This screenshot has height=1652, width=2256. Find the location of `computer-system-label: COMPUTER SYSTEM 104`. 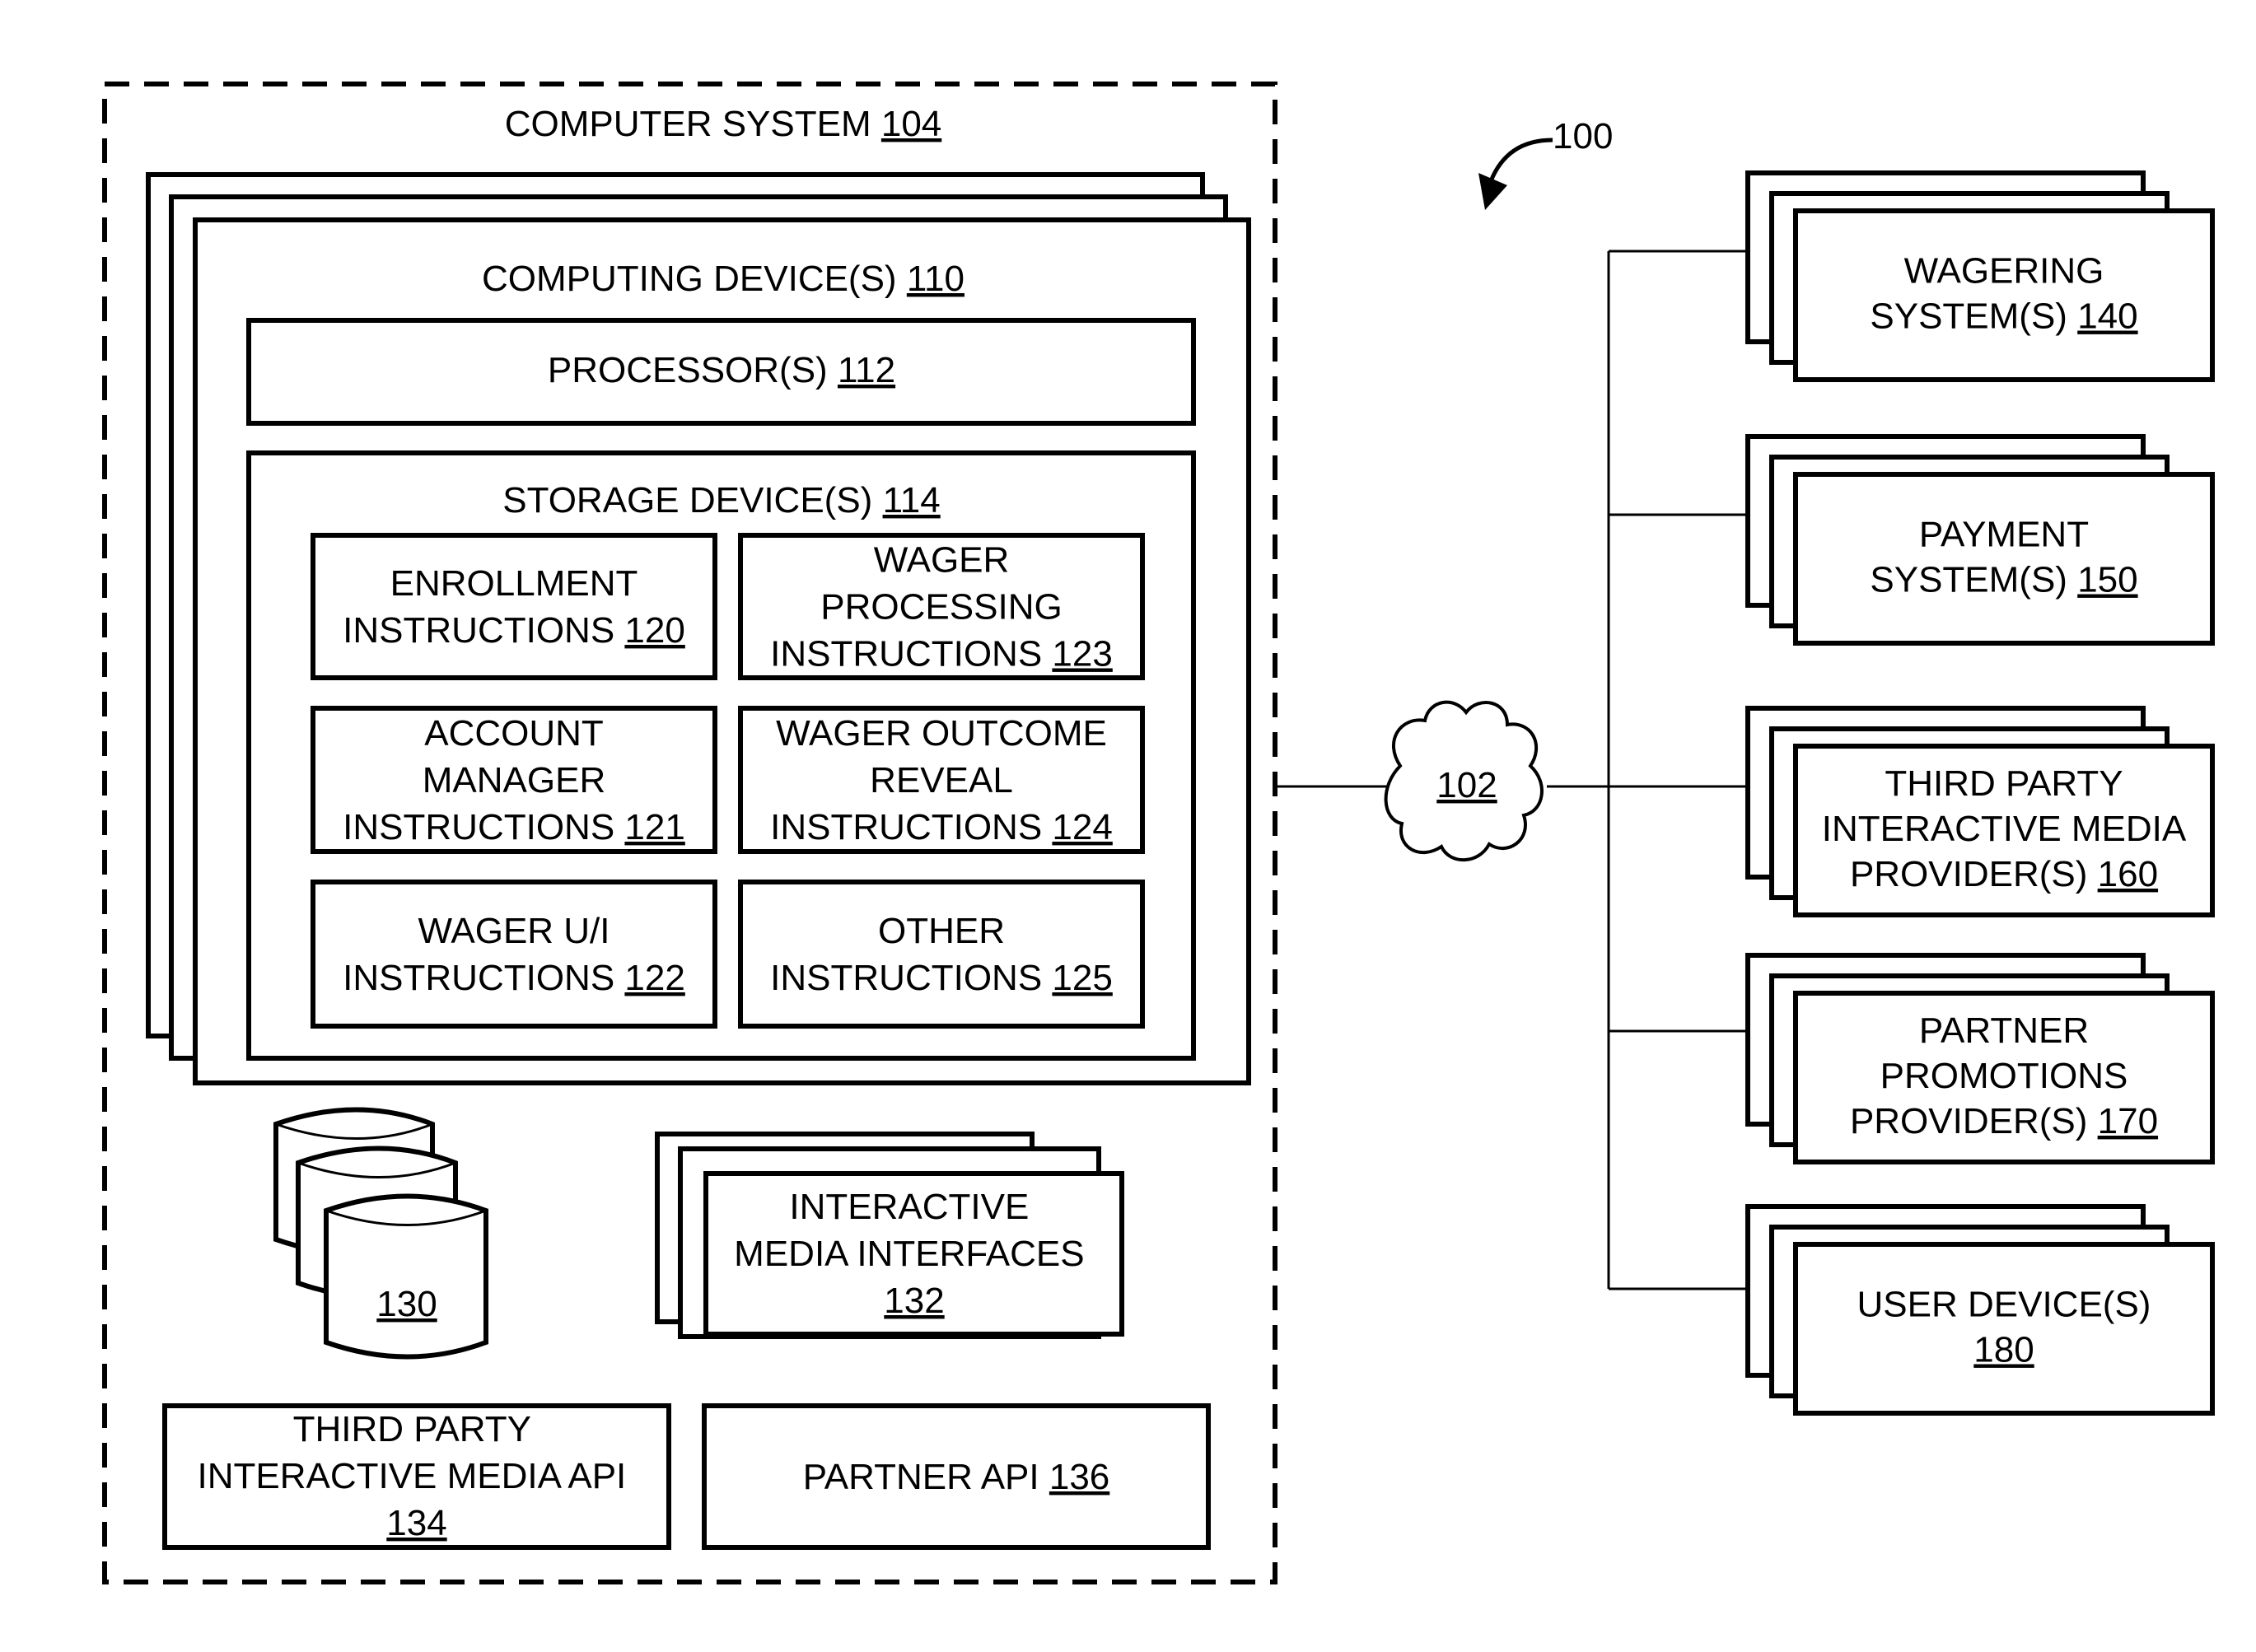

computer-system-label: COMPUTER SYSTEM 104 is located at coordinates (723, 124).